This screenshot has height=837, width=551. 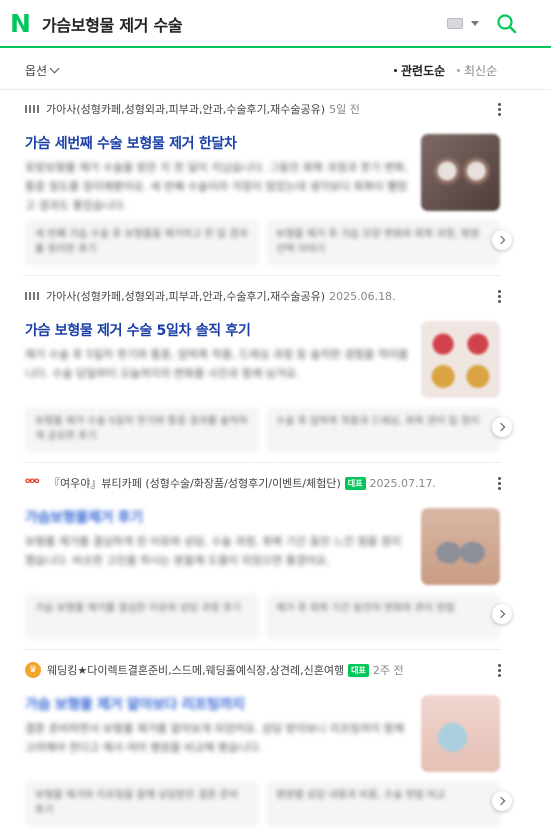 I want to click on related-post-card: 보형물 제거 후 가슴 모양 변화와 회복 과정, 병원 선택 이야기, so click(x=383, y=243).